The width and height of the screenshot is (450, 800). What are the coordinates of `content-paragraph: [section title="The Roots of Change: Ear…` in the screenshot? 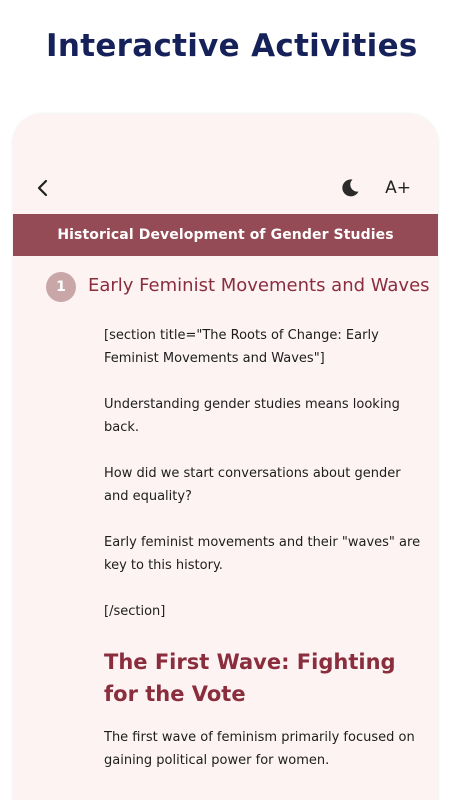 It's located at (241, 347).